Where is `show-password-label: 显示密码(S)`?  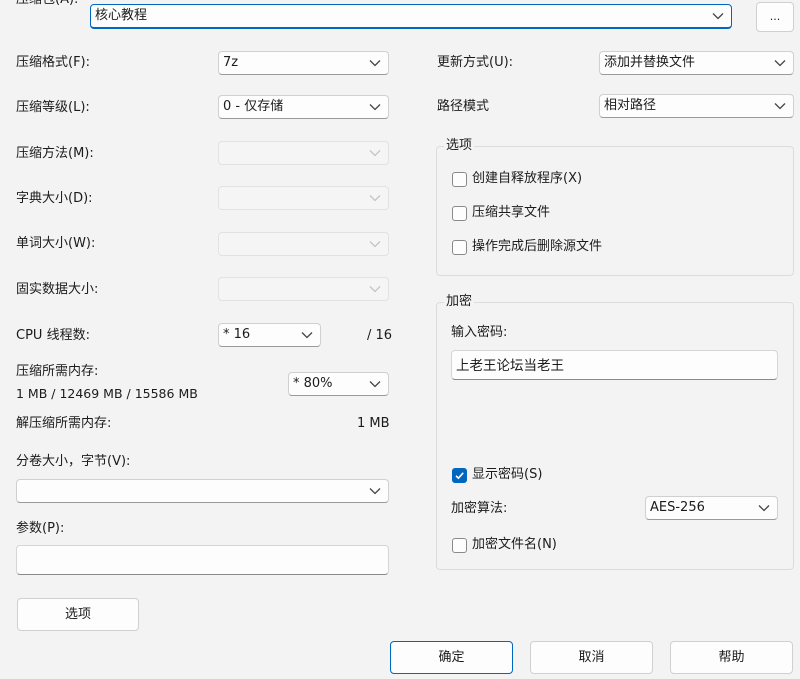
show-password-label: 显示密码(S) is located at coordinates (507, 474).